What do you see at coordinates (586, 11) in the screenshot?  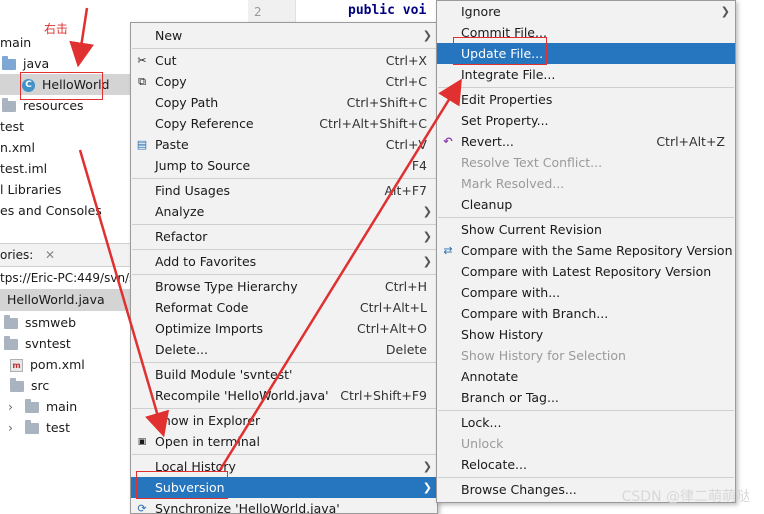 I see `svn-item-ignore: Ignore ❯` at bounding box center [586, 11].